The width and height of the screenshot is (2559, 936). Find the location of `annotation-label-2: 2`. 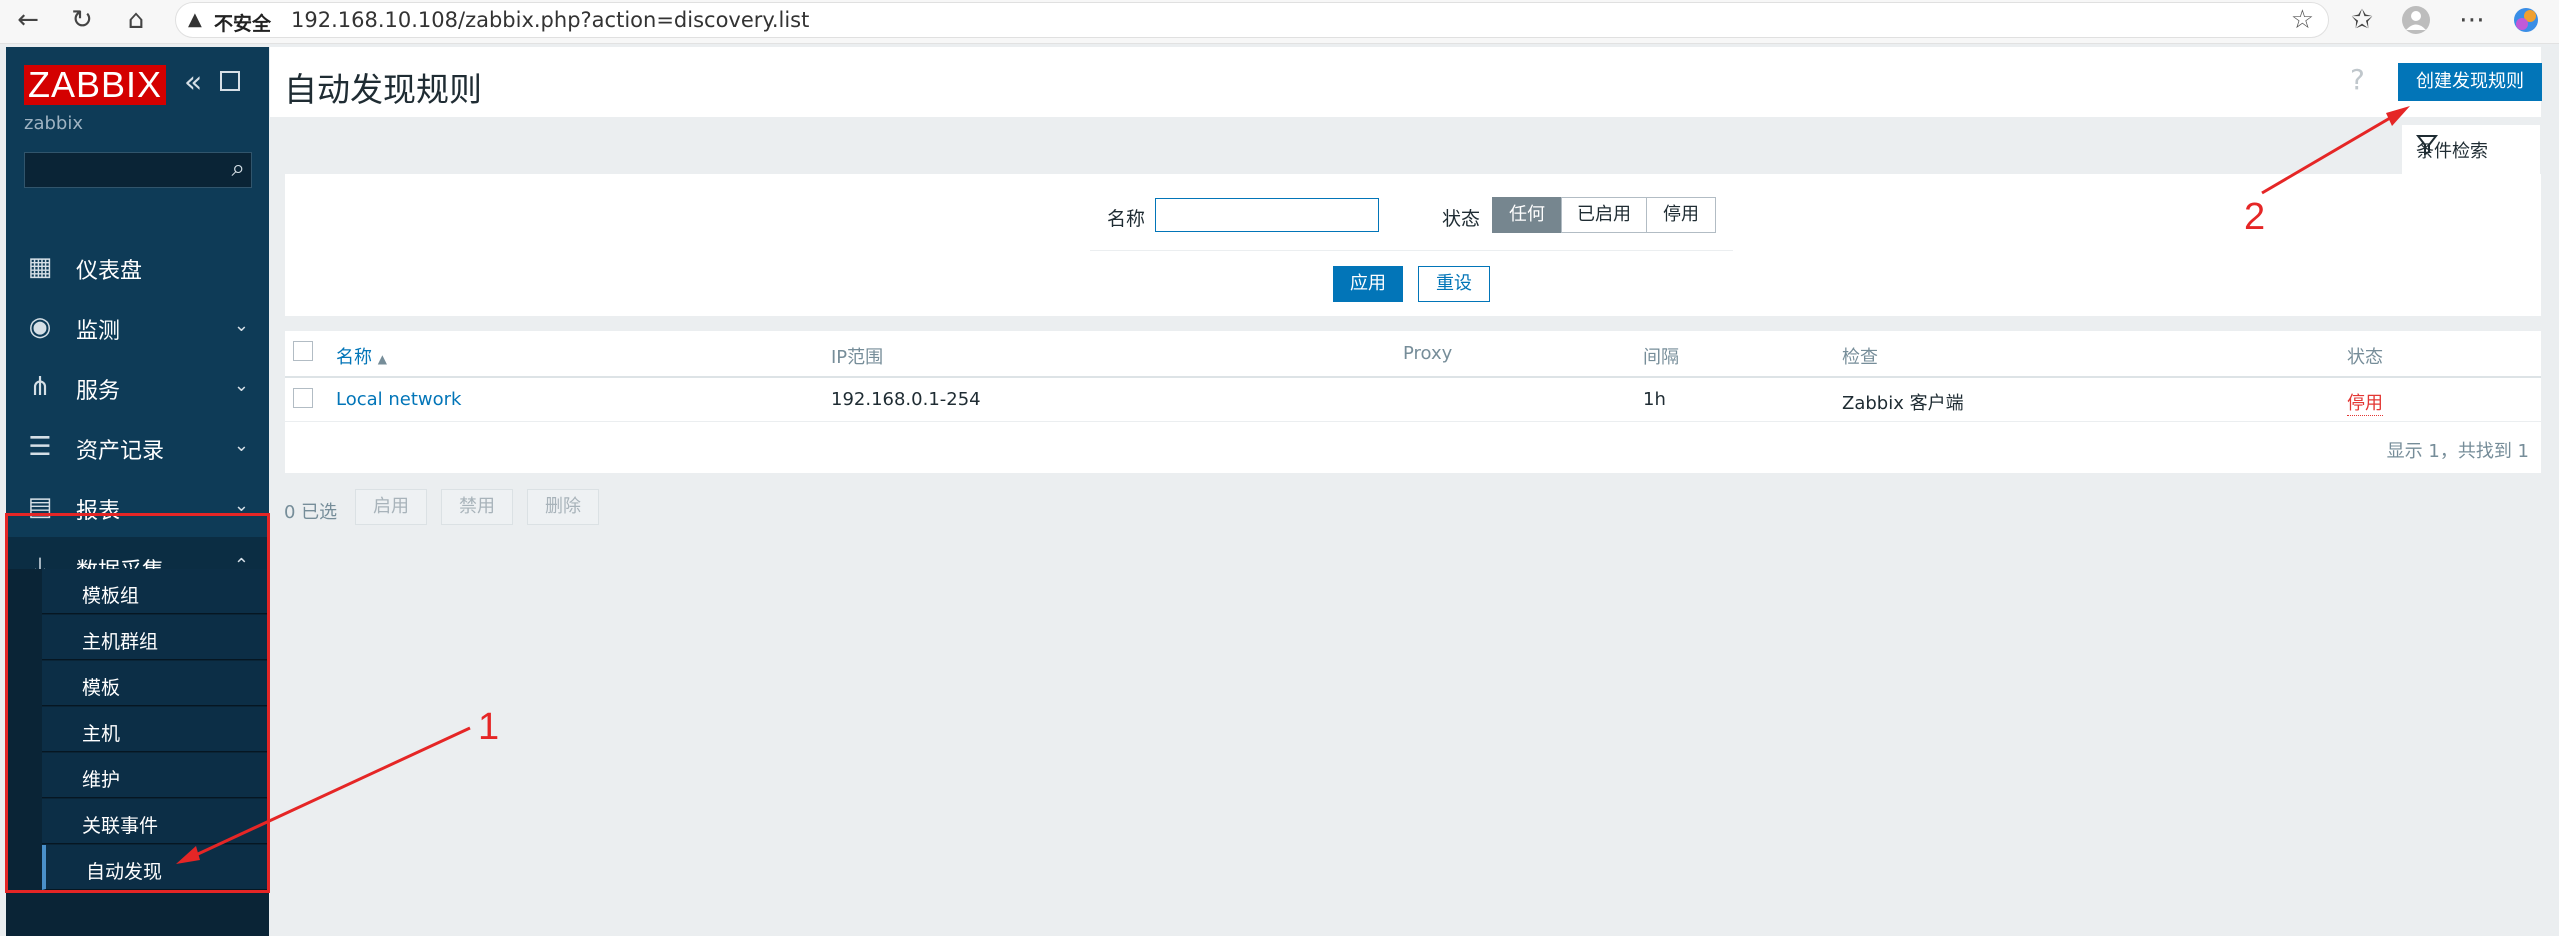

annotation-label-2: 2 is located at coordinates (2255, 217).